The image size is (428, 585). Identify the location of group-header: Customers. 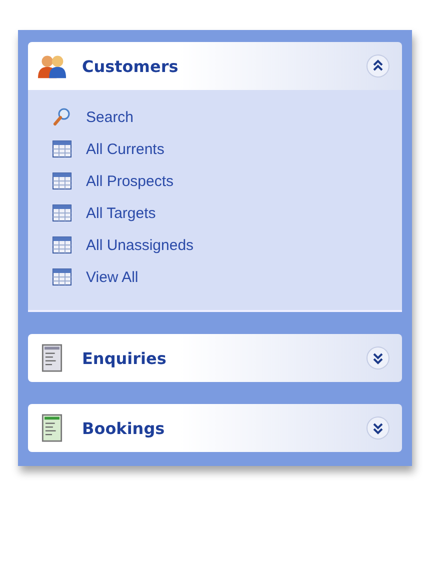
(215, 66).